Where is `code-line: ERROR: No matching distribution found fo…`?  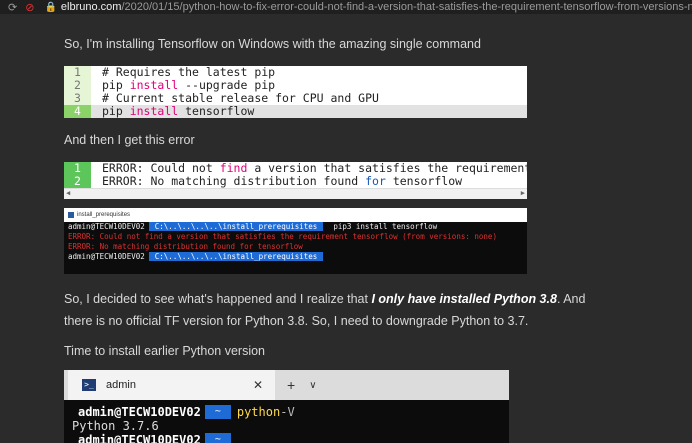
code-line: ERROR: No matching distribution found fo… is located at coordinates (282, 181).